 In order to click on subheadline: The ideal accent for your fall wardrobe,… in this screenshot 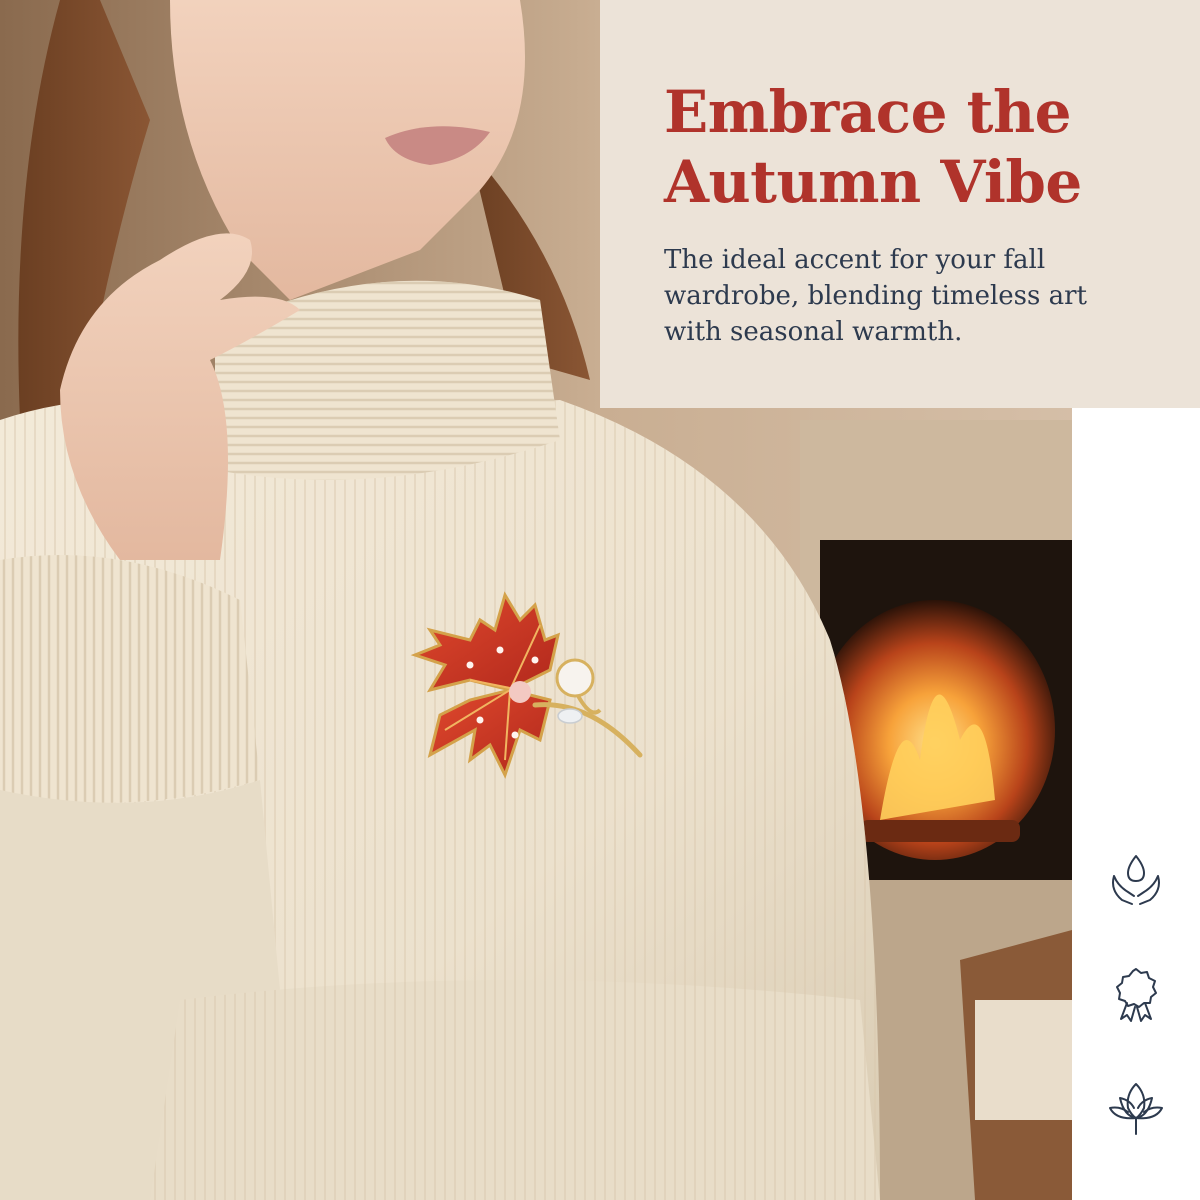, I will do `click(876, 296)`.